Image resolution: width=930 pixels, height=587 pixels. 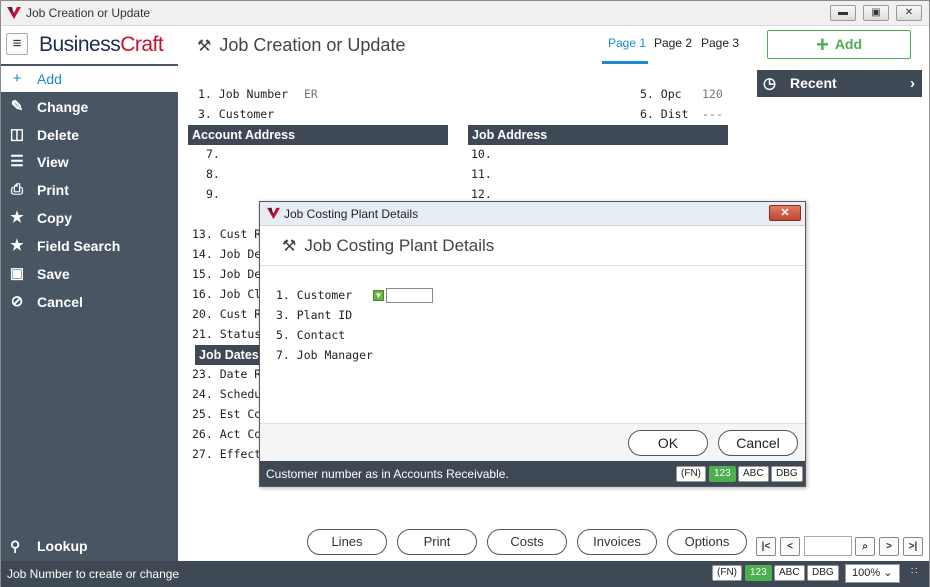 What do you see at coordinates (914, 571) in the screenshot?
I see `resize-grip-icon: ∷` at bounding box center [914, 571].